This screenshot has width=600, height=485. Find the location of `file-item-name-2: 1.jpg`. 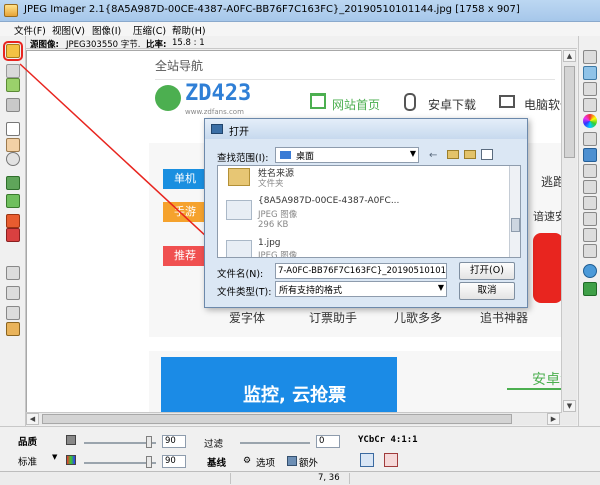

file-item-name-2: 1.jpg is located at coordinates (269, 243).